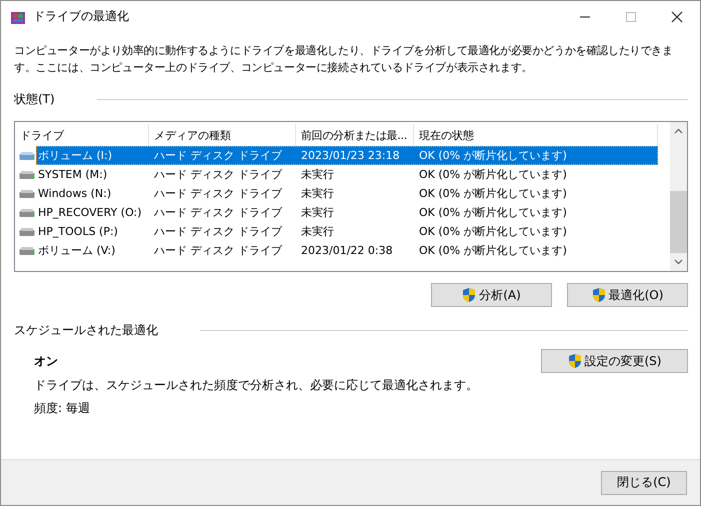 Image resolution: width=701 pixels, height=506 pixels. I want to click on section-heading: 状態(T), so click(34, 99).